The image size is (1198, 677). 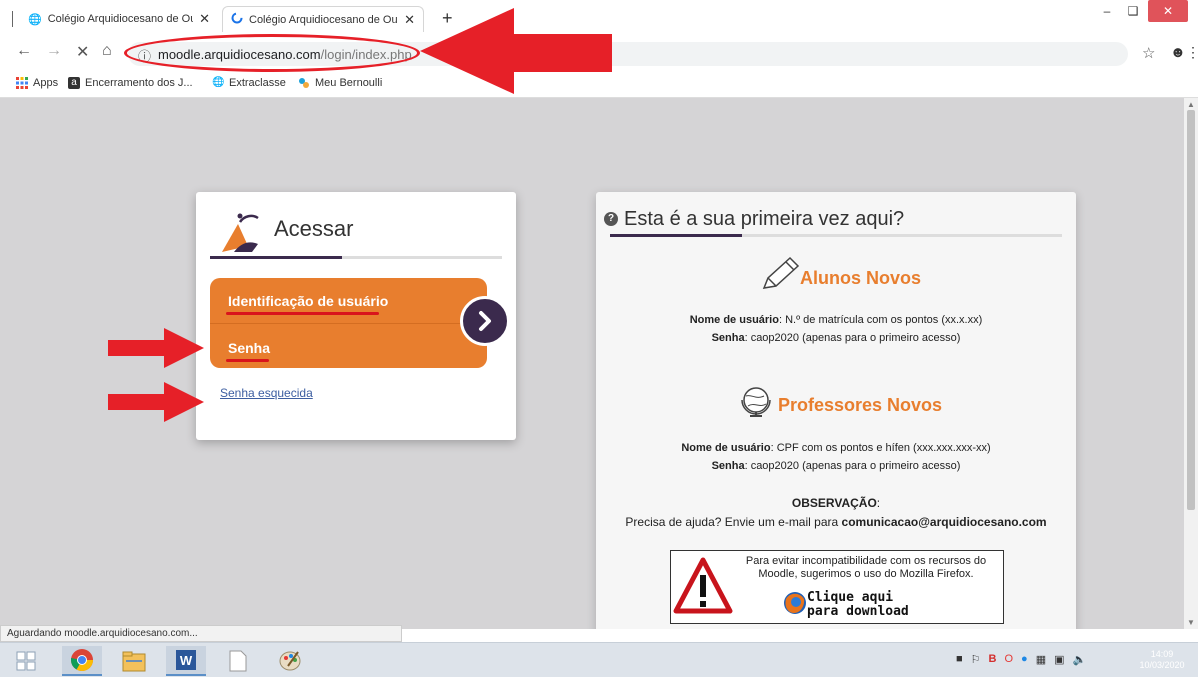 I want to click on bookmark-a-icon: a, so click(x=74, y=83).